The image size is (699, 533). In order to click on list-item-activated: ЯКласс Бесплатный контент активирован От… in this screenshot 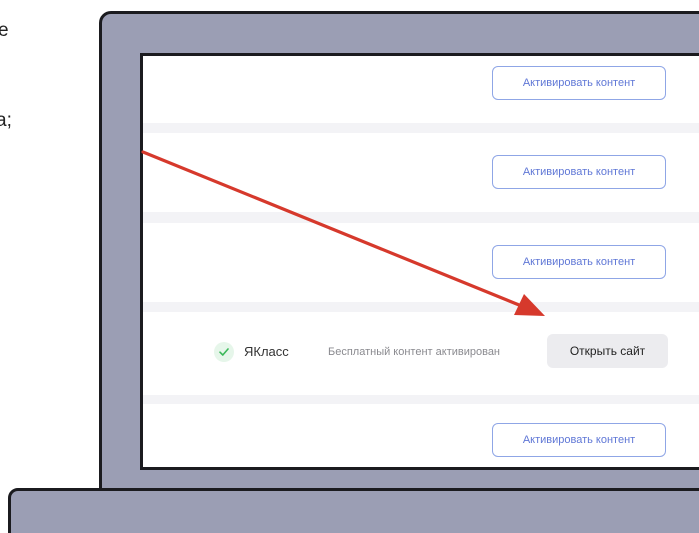, I will do `click(421, 353)`.